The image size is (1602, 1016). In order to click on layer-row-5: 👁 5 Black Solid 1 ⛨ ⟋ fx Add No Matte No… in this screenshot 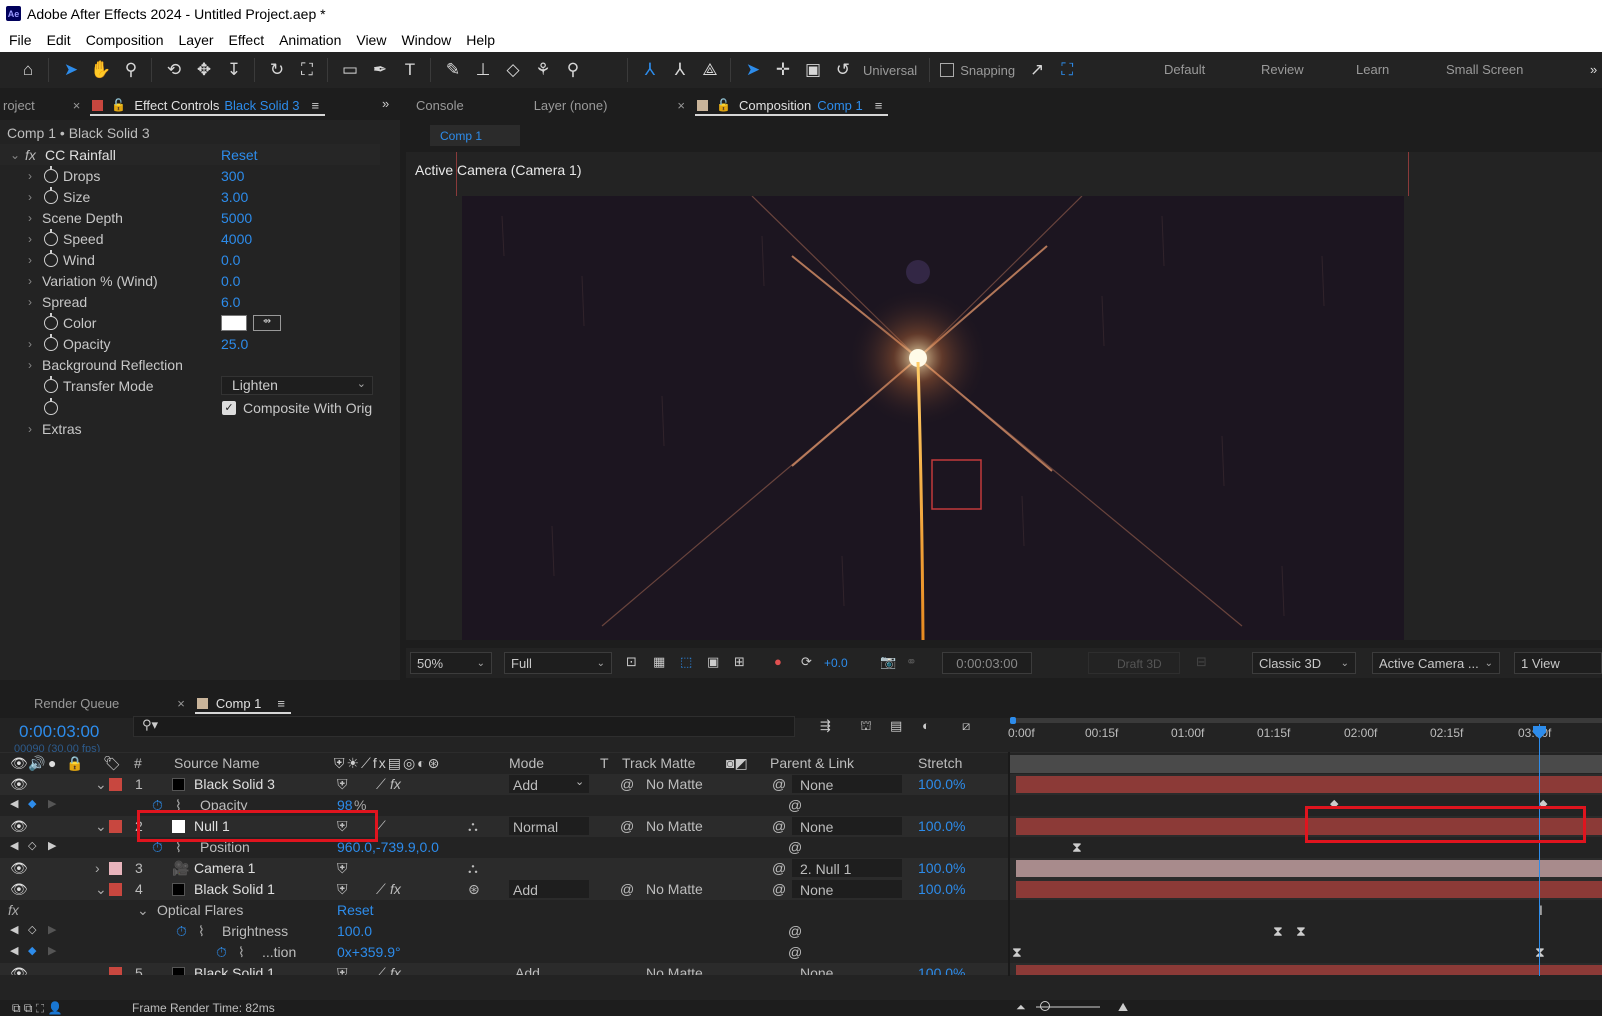, I will do `click(801, 969)`.